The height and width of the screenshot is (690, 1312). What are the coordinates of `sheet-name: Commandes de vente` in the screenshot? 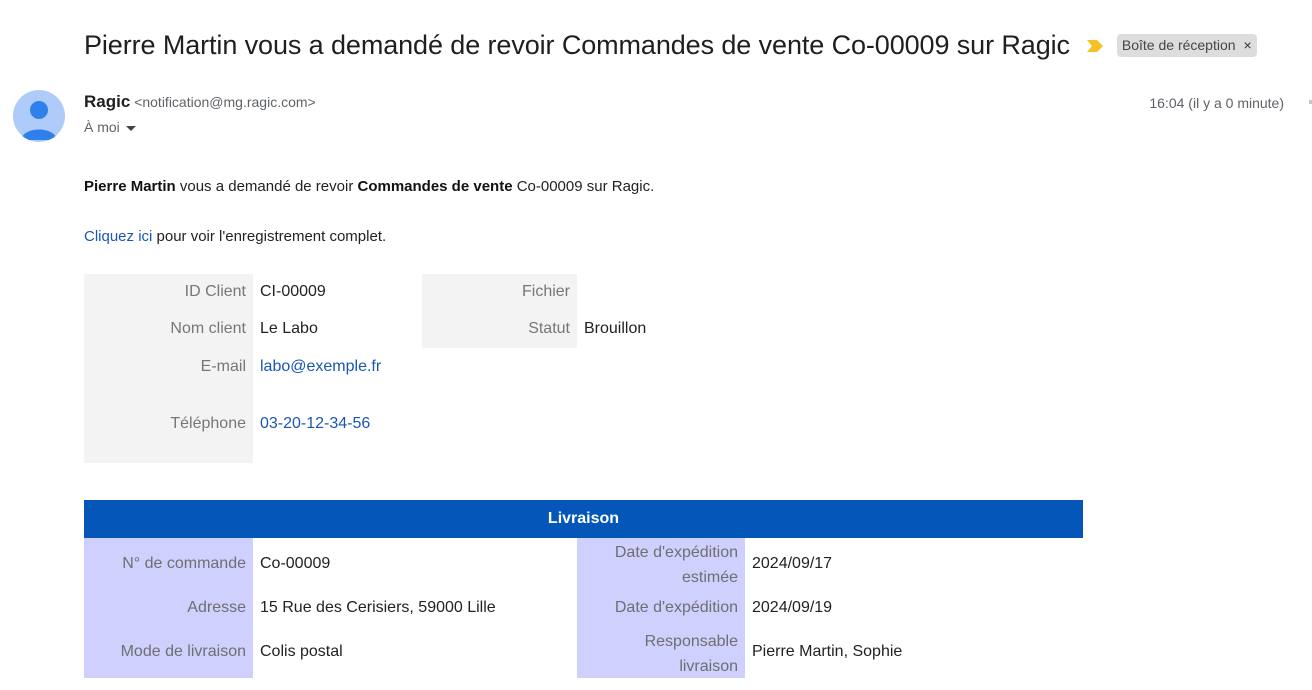 It's located at (435, 186).